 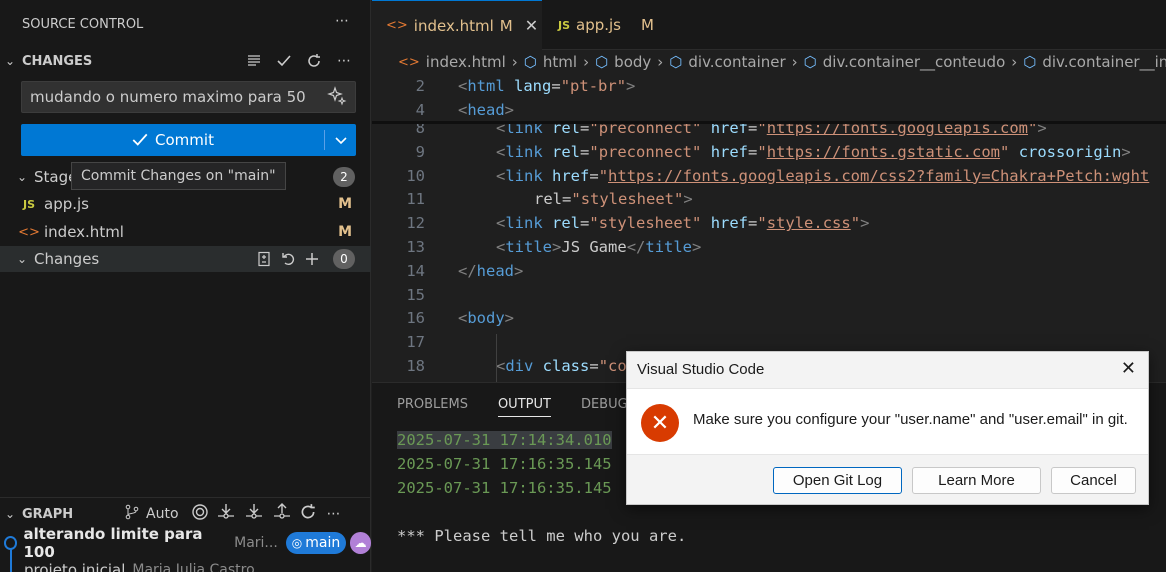 What do you see at coordinates (542, 536) in the screenshot?
I see `output-line: *** Please tell me who you are.` at bounding box center [542, 536].